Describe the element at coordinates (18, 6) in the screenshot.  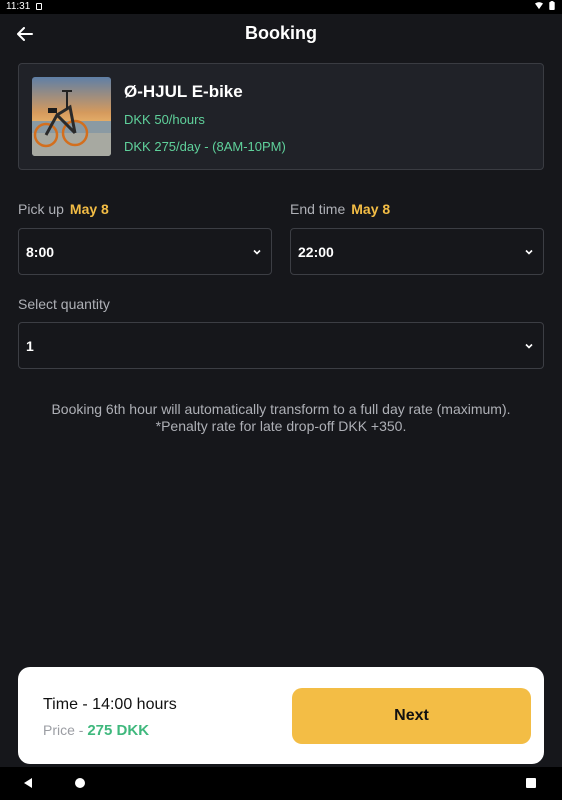
I see `status-time: 11:31` at that location.